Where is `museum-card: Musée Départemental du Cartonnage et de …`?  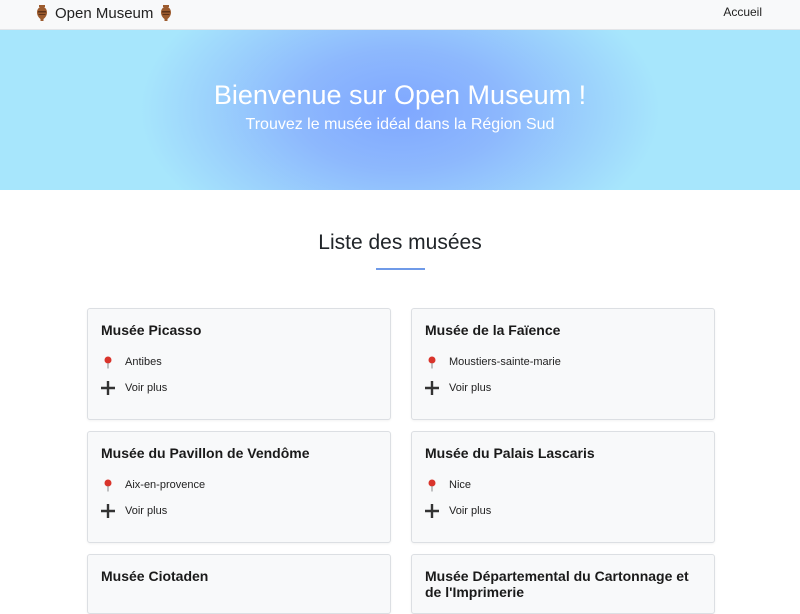 museum-card: Musée Départemental du Cartonnage et de … is located at coordinates (563, 584).